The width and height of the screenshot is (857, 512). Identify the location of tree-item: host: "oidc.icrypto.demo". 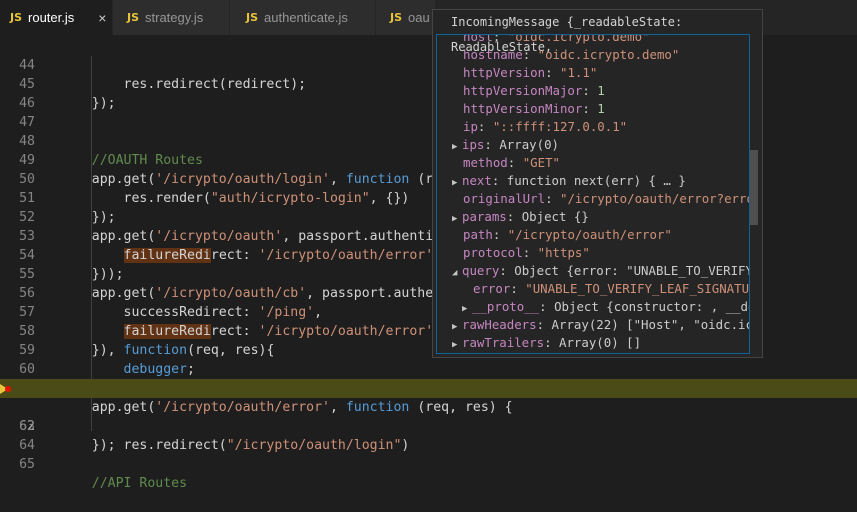
(556, 40).